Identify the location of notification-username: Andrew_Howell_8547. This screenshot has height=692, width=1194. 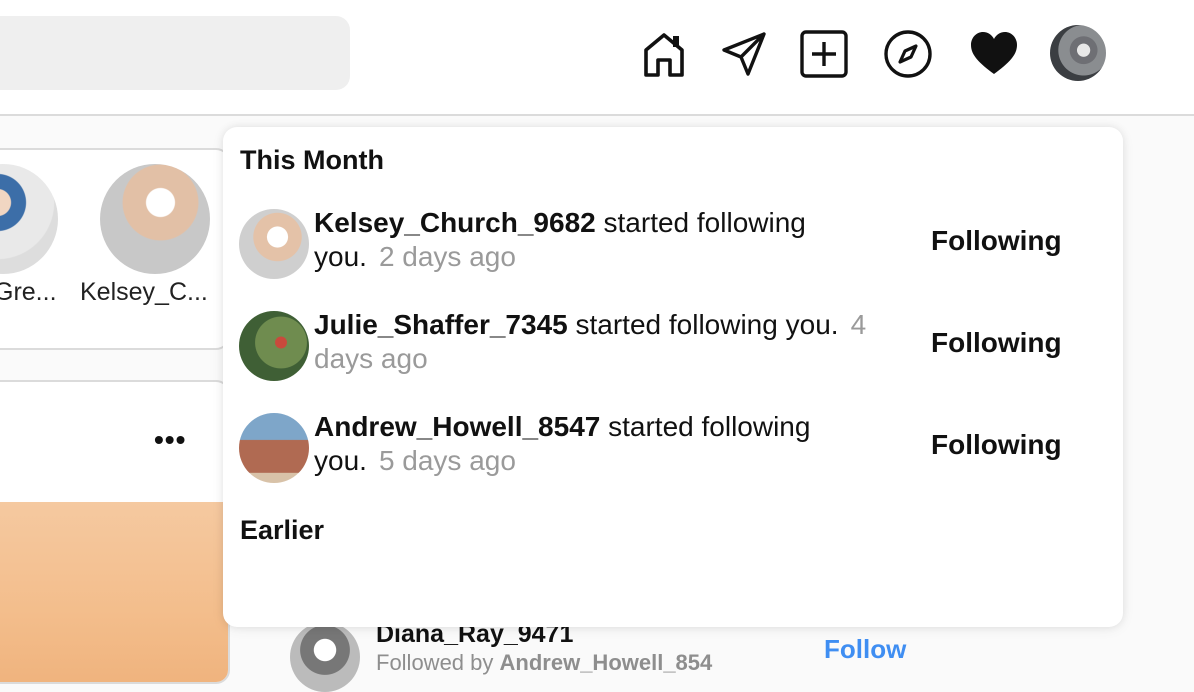
(457, 426).